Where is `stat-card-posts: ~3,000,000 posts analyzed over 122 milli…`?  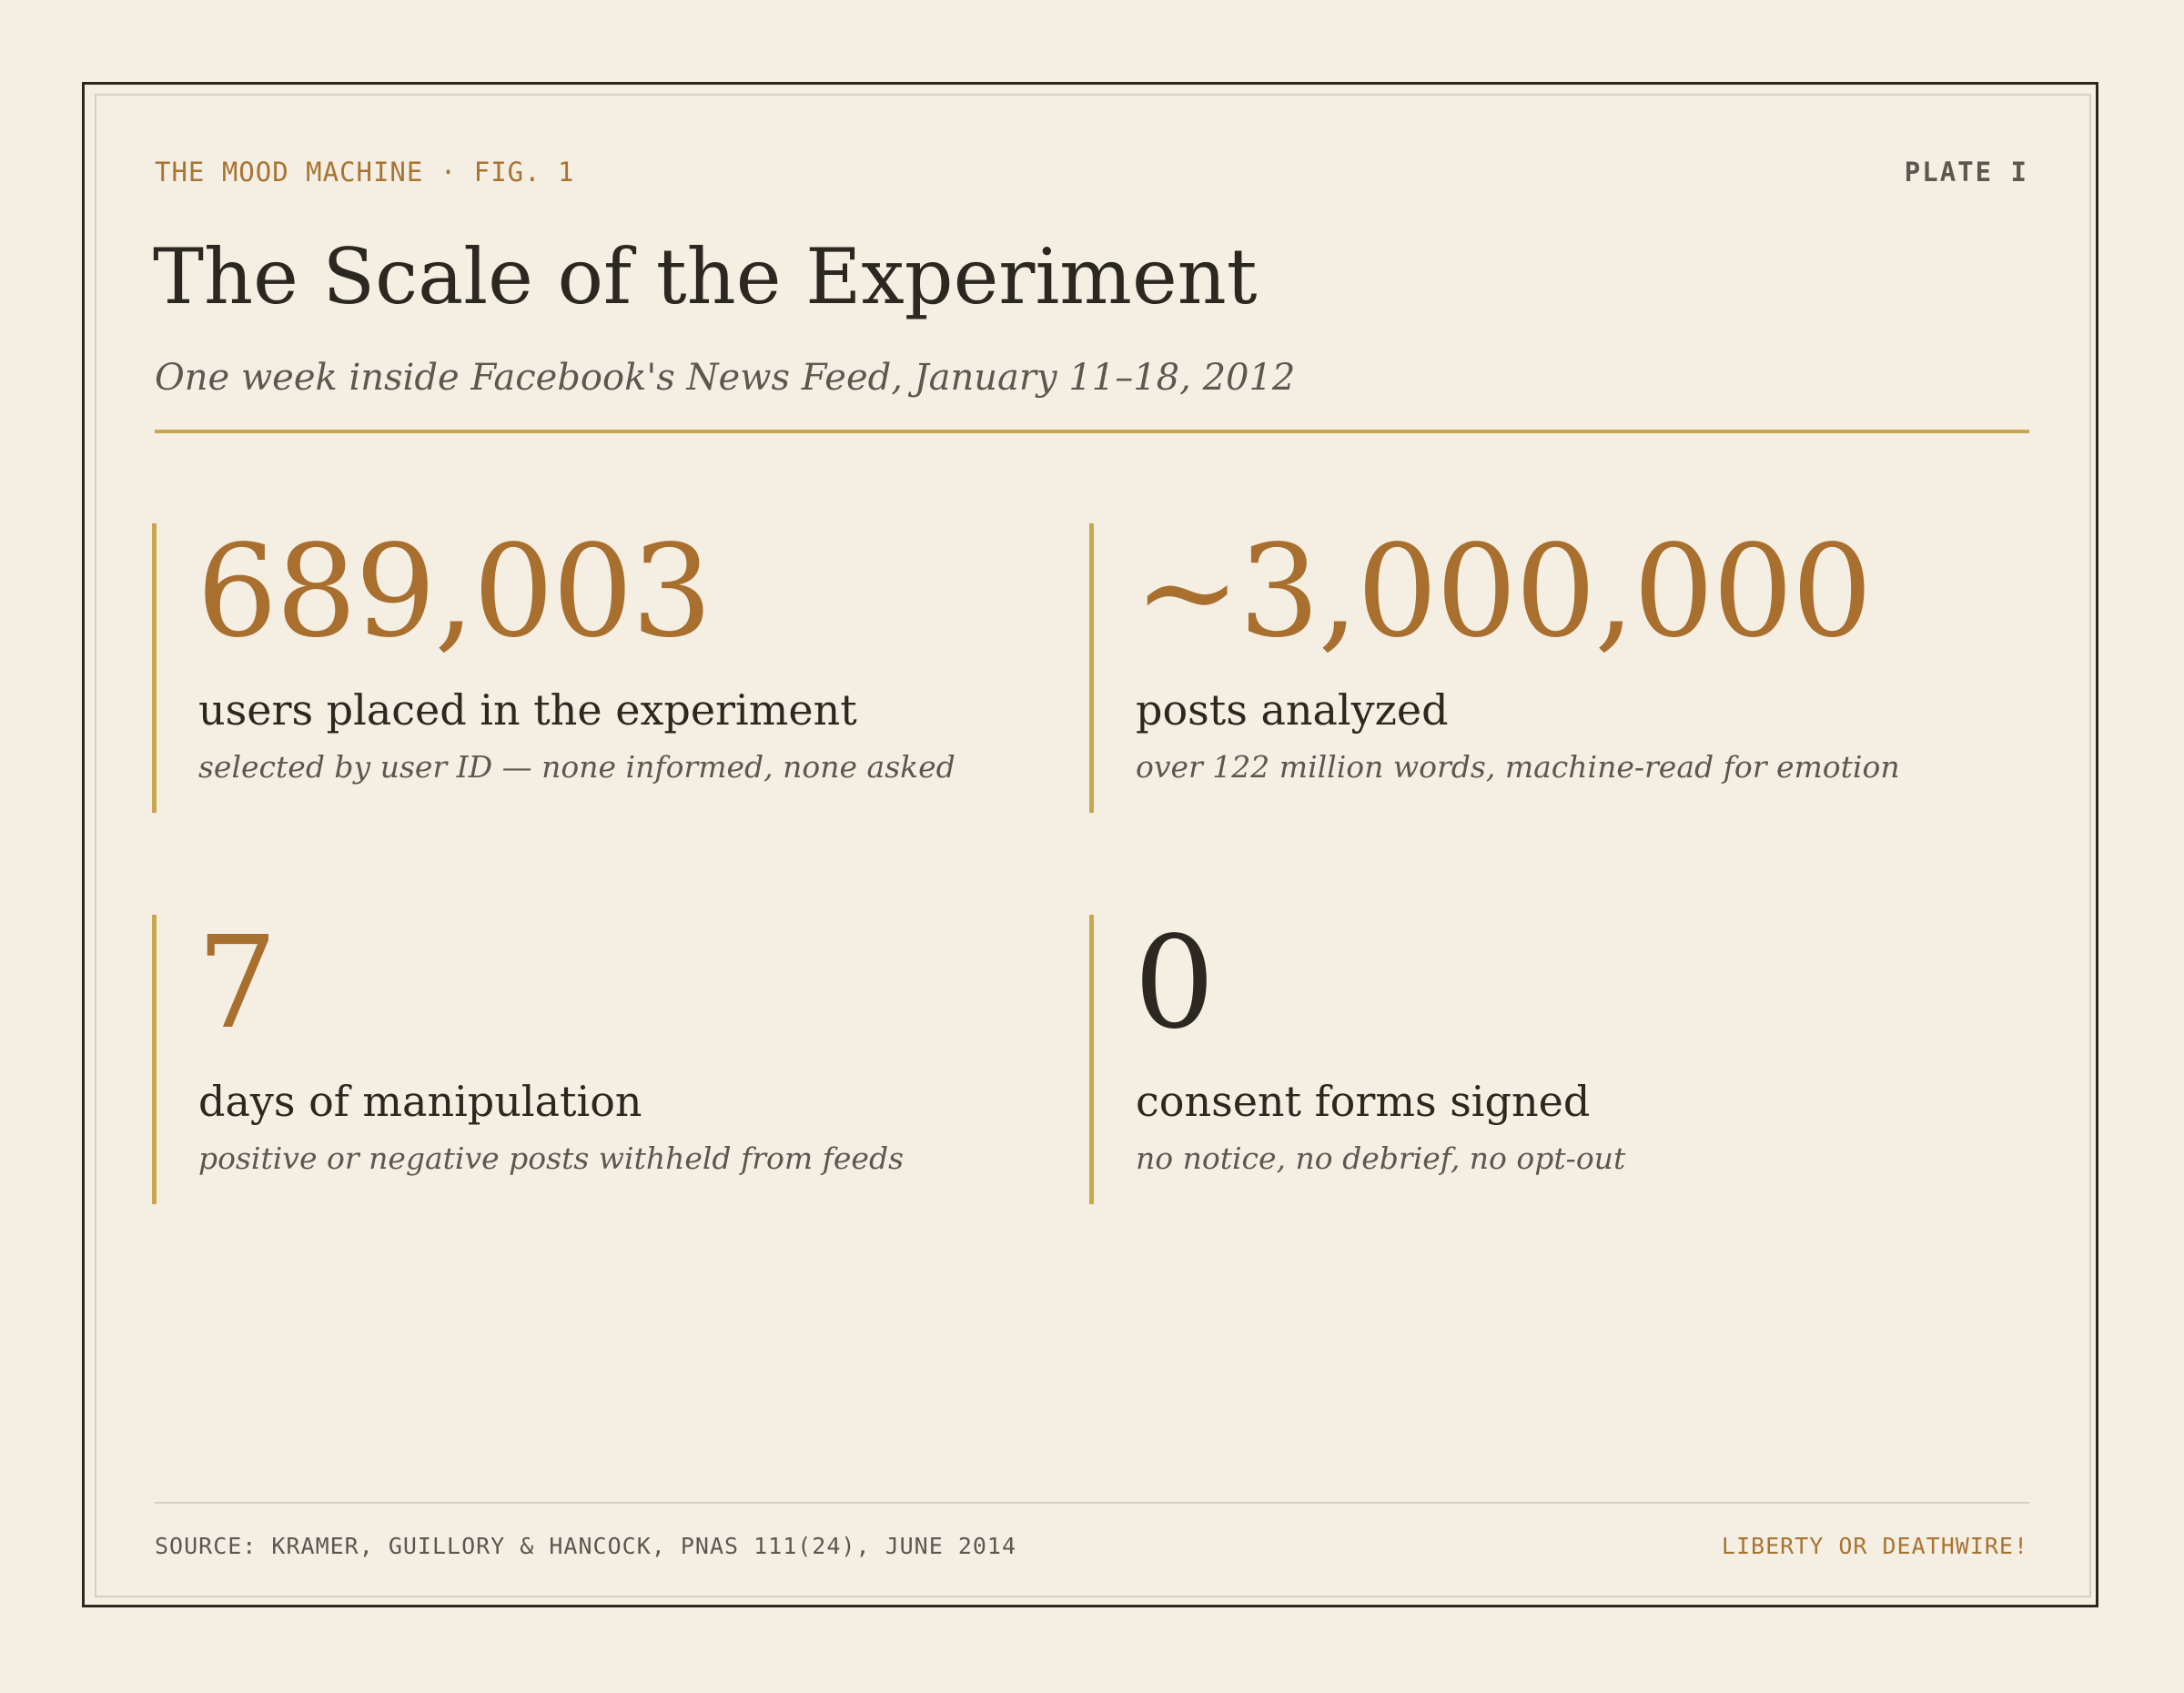 stat-card-posts: ~3,000,000 posts analyzed over 122 milli… is located at coordinates (1526, 668).